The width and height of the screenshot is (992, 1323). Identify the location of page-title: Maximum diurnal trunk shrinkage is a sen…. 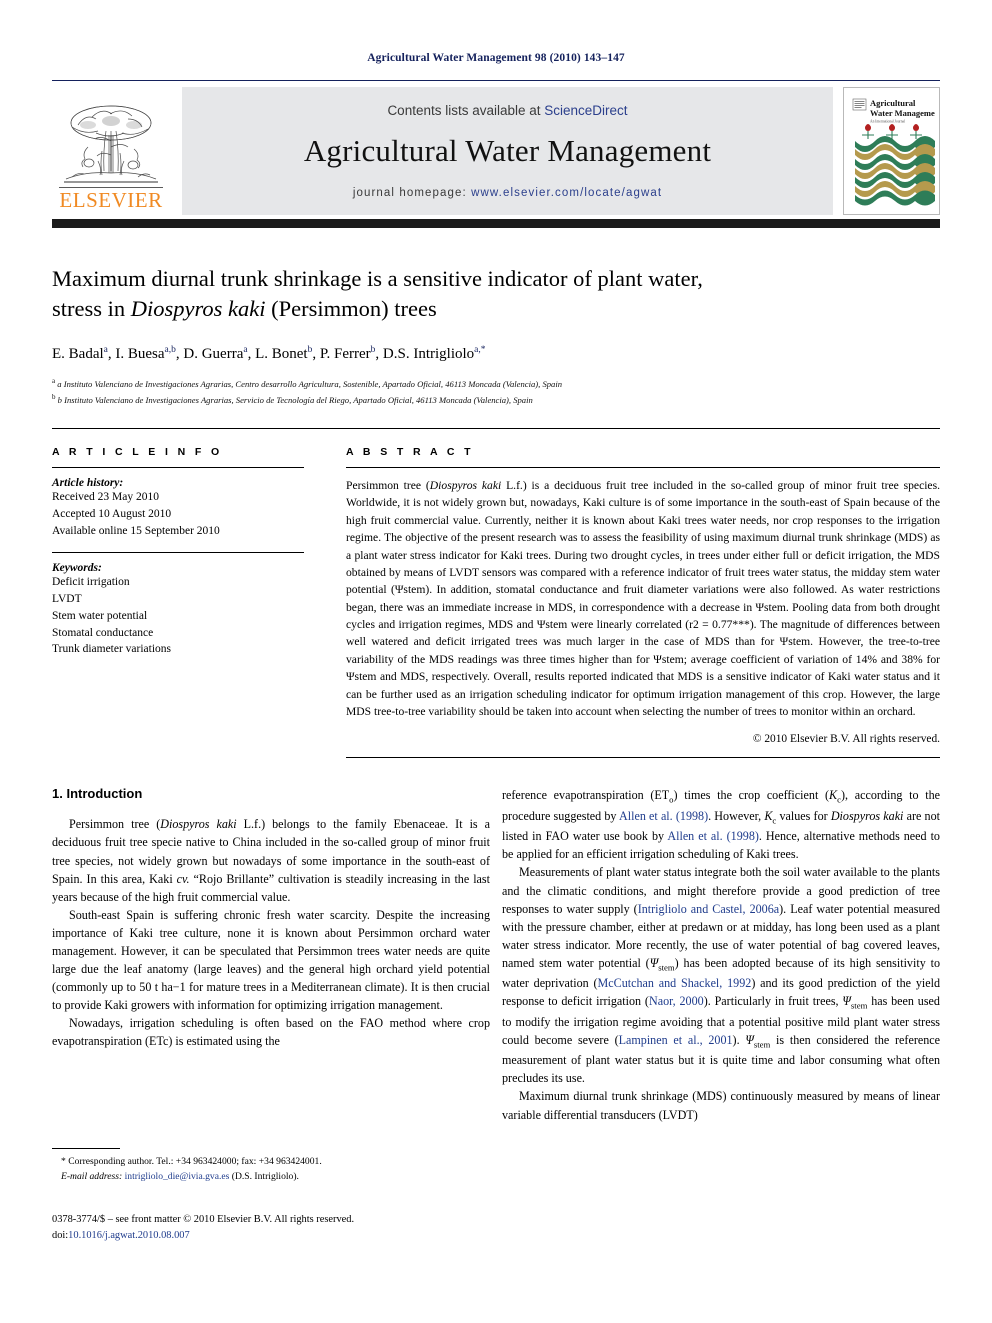
(496, 293).